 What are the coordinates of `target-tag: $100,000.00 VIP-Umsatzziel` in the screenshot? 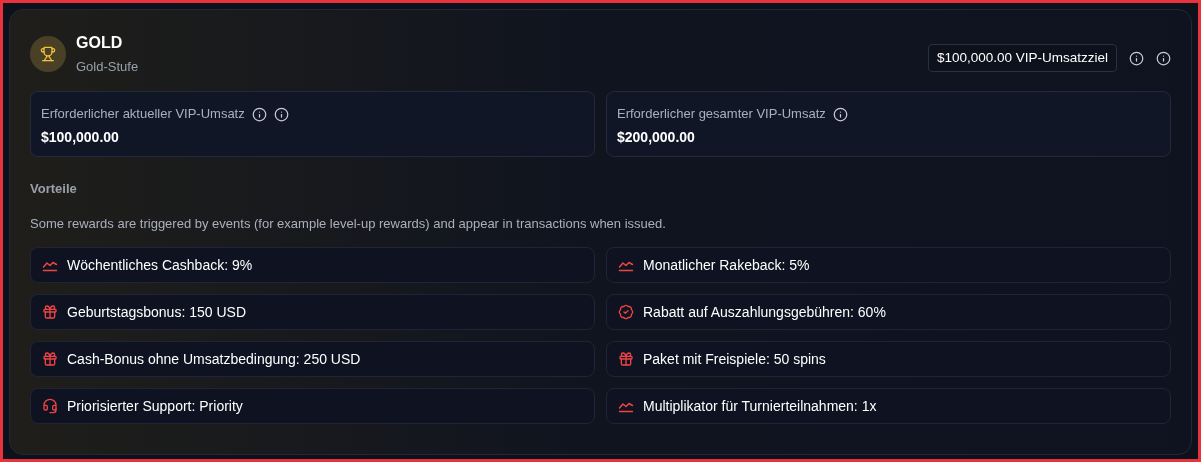 It's located at (1022, 58).